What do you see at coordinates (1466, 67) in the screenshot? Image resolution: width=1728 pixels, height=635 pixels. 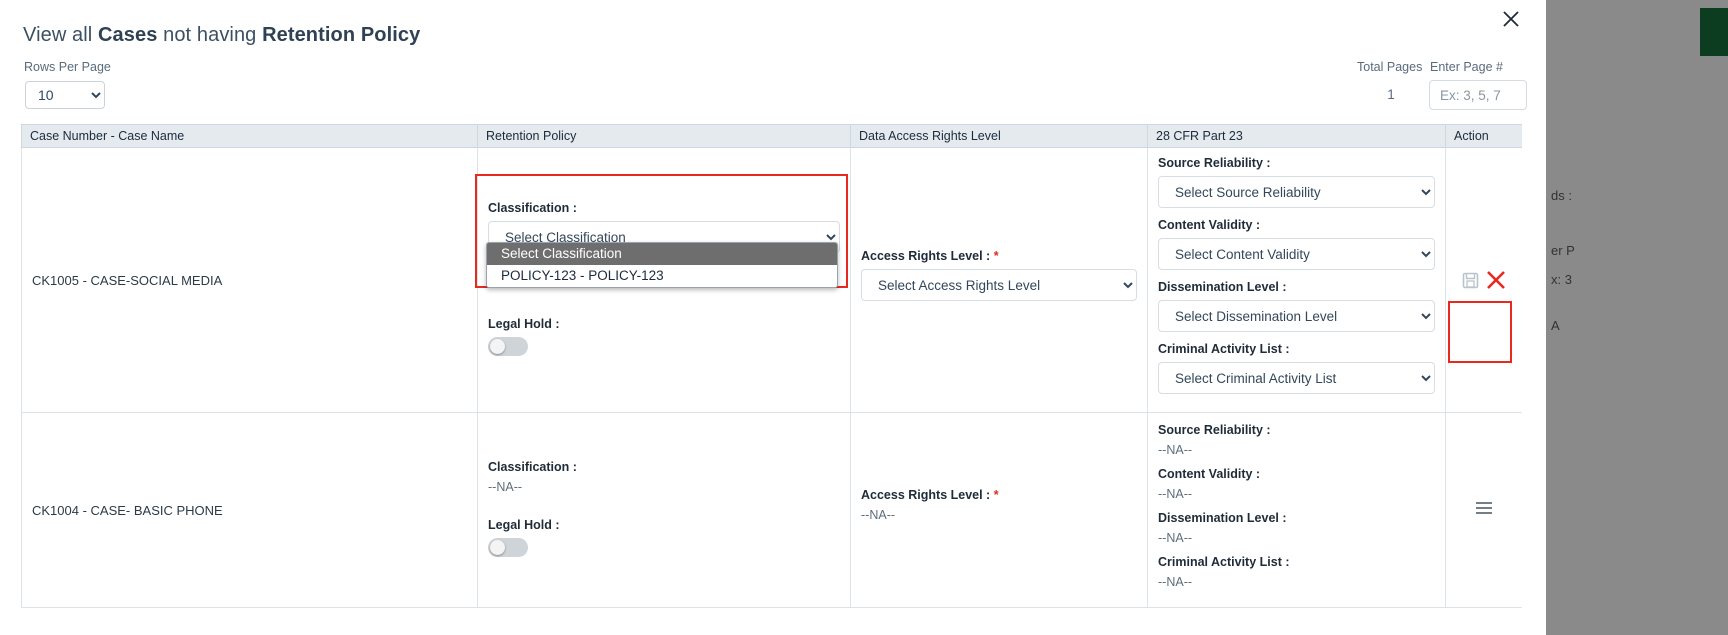 I see `enter-page-label: Enter Page #` at bounding box center [1466, 67].